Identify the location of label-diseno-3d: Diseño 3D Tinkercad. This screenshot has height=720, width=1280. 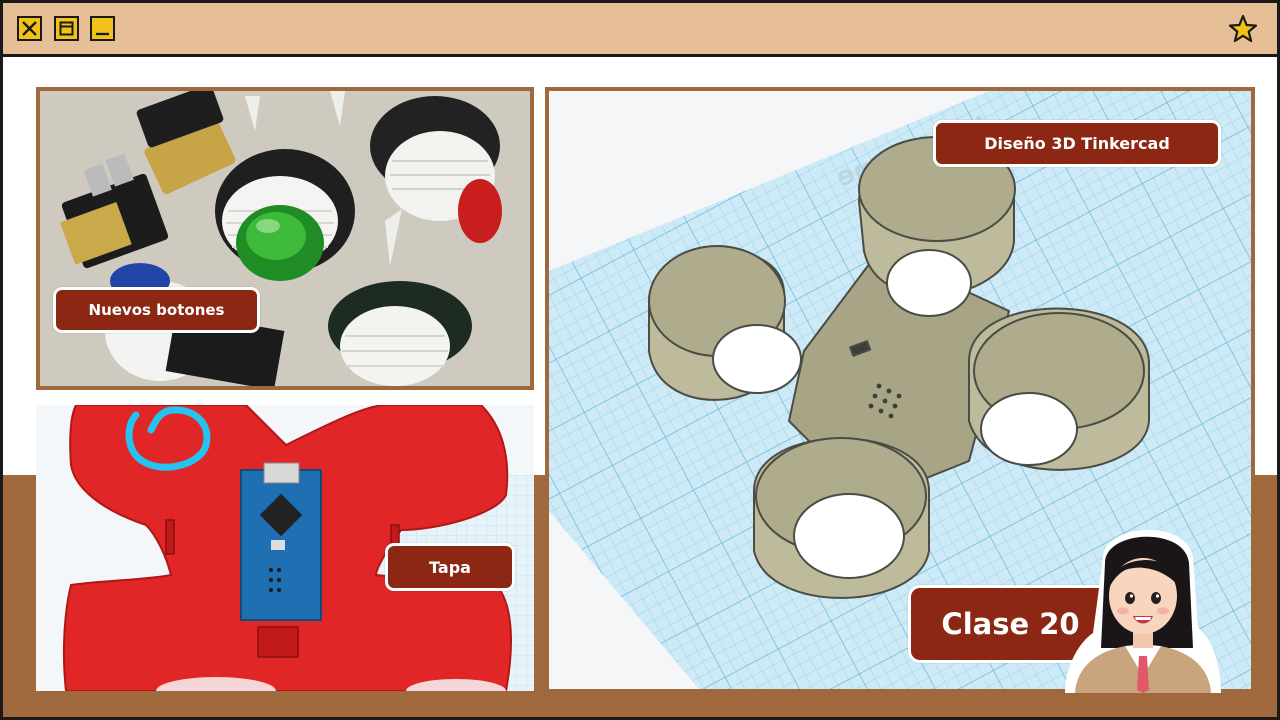
(1077, 143).